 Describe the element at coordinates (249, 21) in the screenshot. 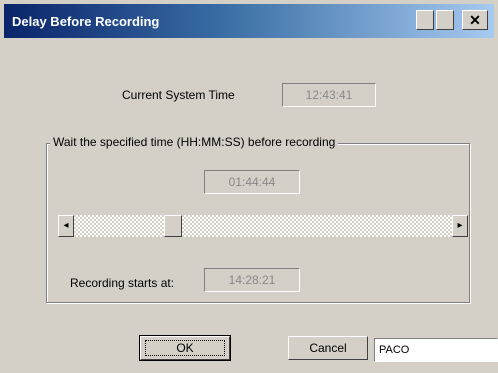

I see `title-bar: Delay Before Recording ✕` at that location.